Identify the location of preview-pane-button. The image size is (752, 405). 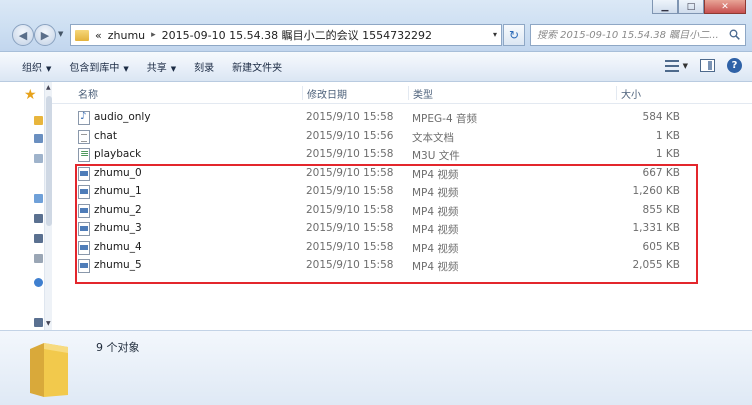
(707, 65).